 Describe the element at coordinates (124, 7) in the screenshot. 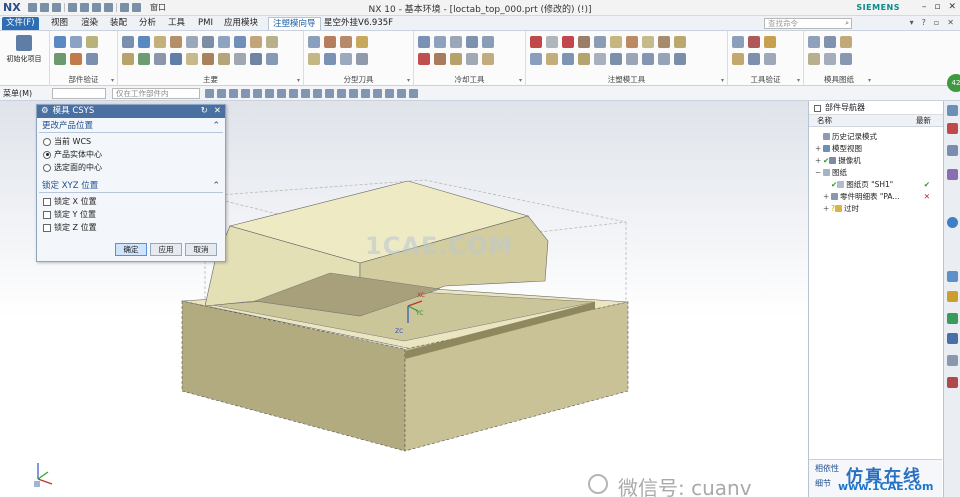

I see `touch-mode-icon` at that location.